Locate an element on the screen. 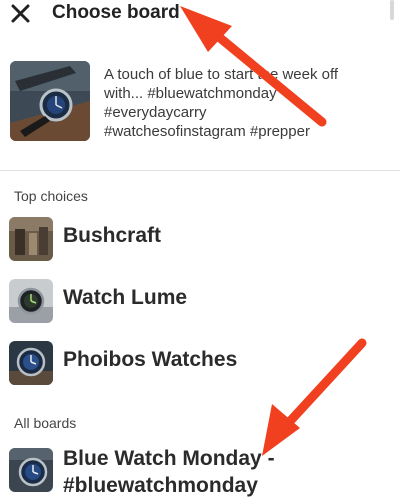 The width and height of the screenshot is (400, 500). all-boards-label: All boards is located at coordinates (45, 423).